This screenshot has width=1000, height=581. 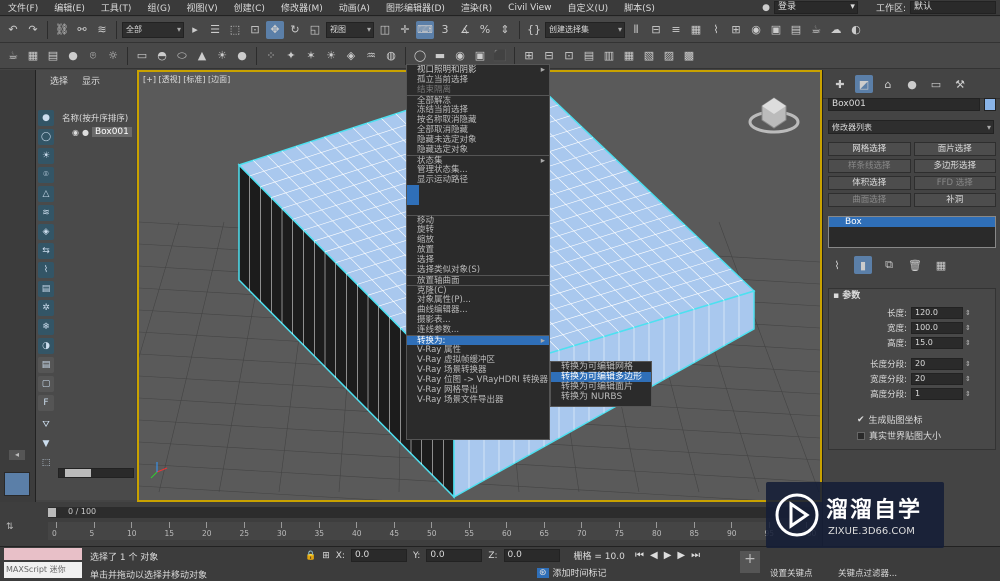 What do you see at coordinates (941, 265) in the screenshot?
I see `configure-sets-icon: ▦` at bounding box center [941, 265].